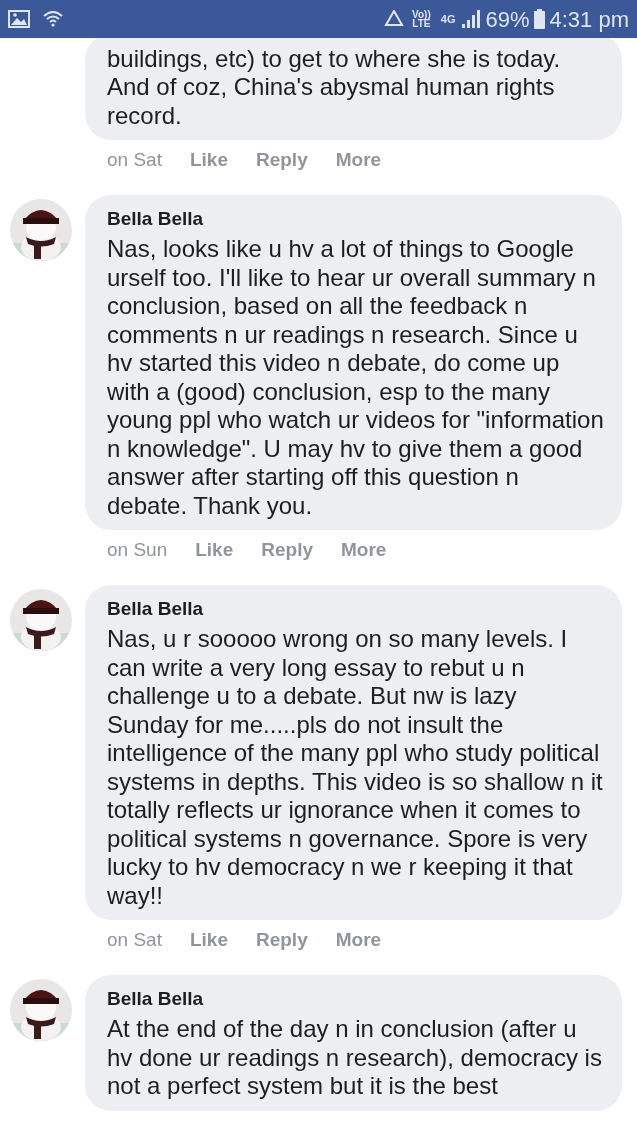 Image resolution: width=637 pixels, height=1137 pixels. What do you see at coordinates (539, 19) in the screenshot?
I see `battery-icon` at bounding box center [539, 19].